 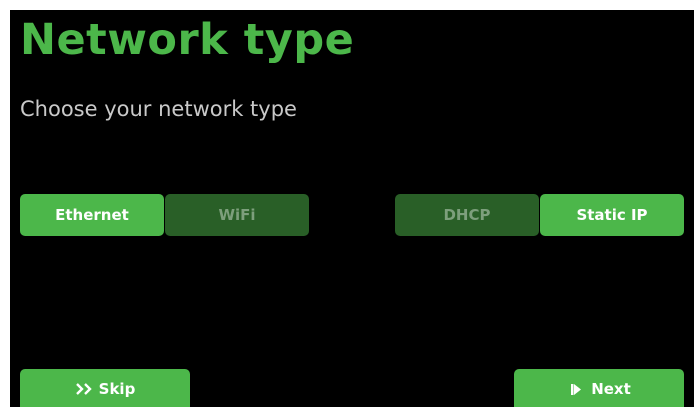 I want to click on fast-forward-icon, so click(x=84, y=389).